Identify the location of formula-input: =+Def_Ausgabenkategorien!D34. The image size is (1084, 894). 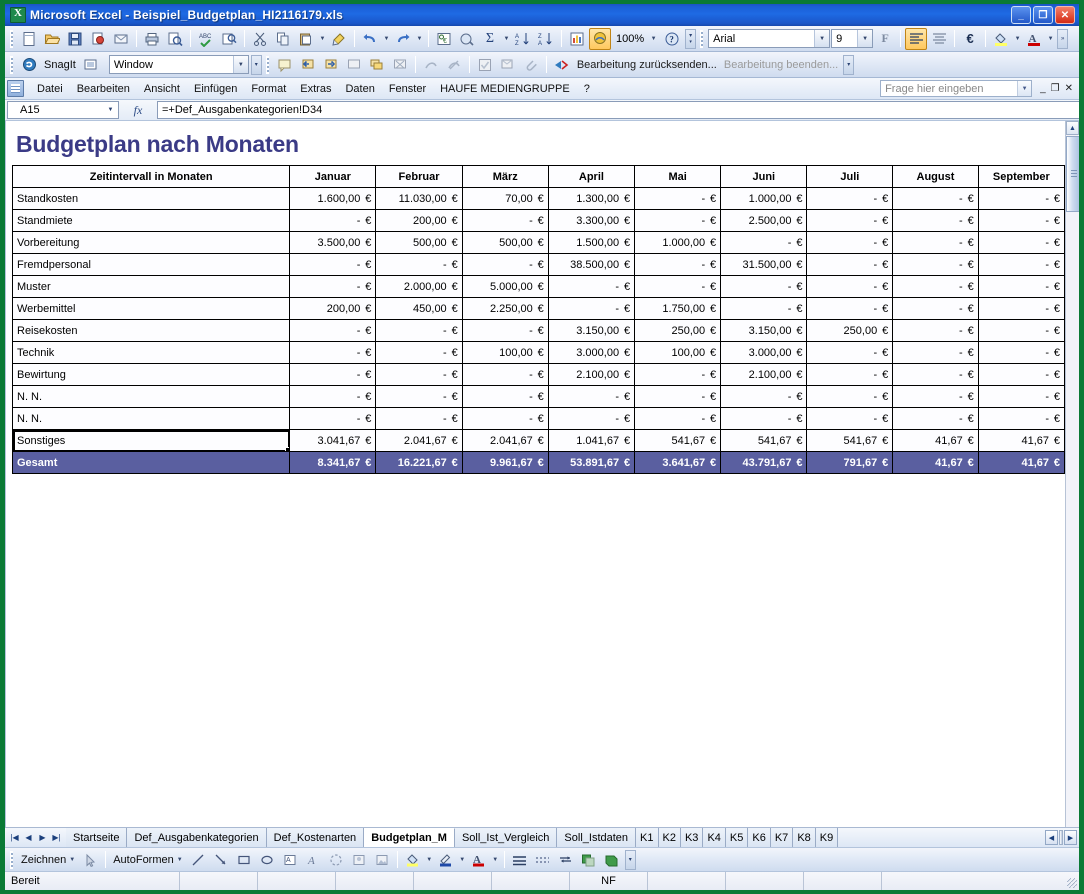
(618, 110).